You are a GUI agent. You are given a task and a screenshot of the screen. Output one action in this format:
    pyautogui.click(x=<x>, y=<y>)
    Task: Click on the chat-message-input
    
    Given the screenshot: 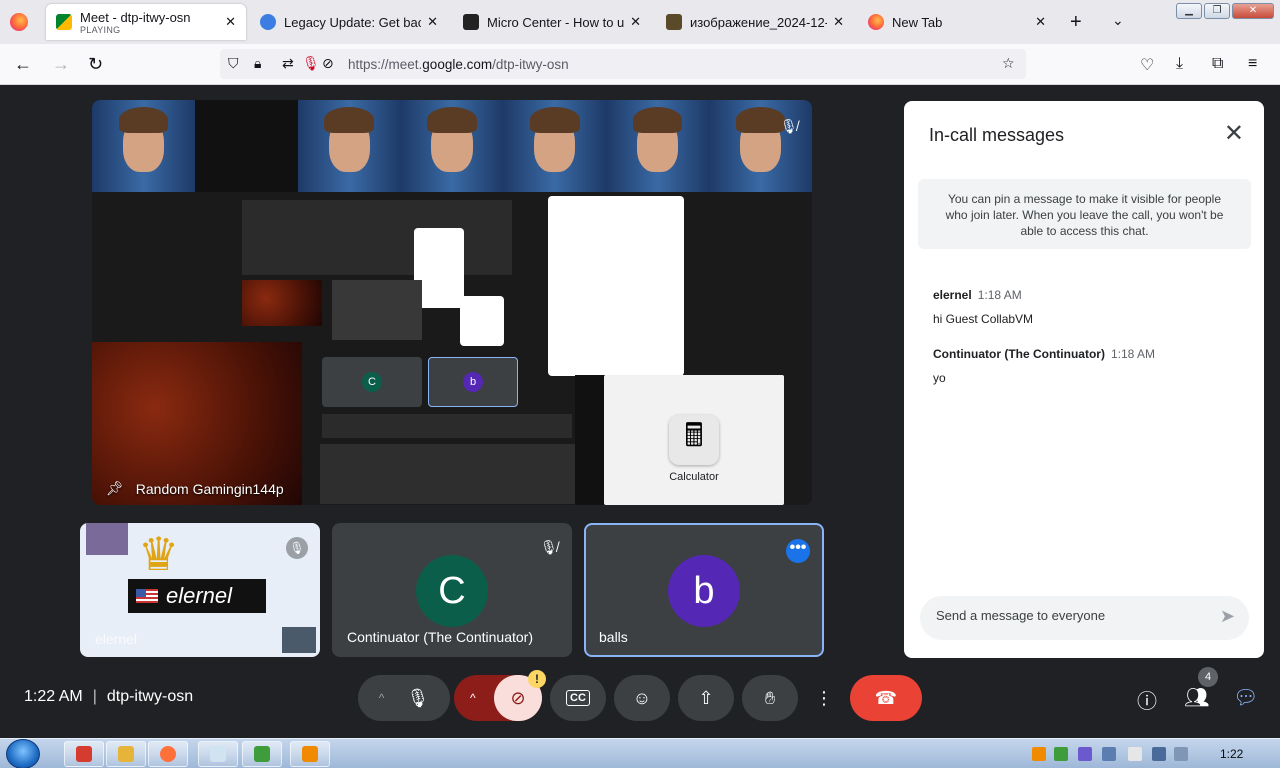 What is the action you would take?
    pyautogui.click(x=1066, y=615)
    